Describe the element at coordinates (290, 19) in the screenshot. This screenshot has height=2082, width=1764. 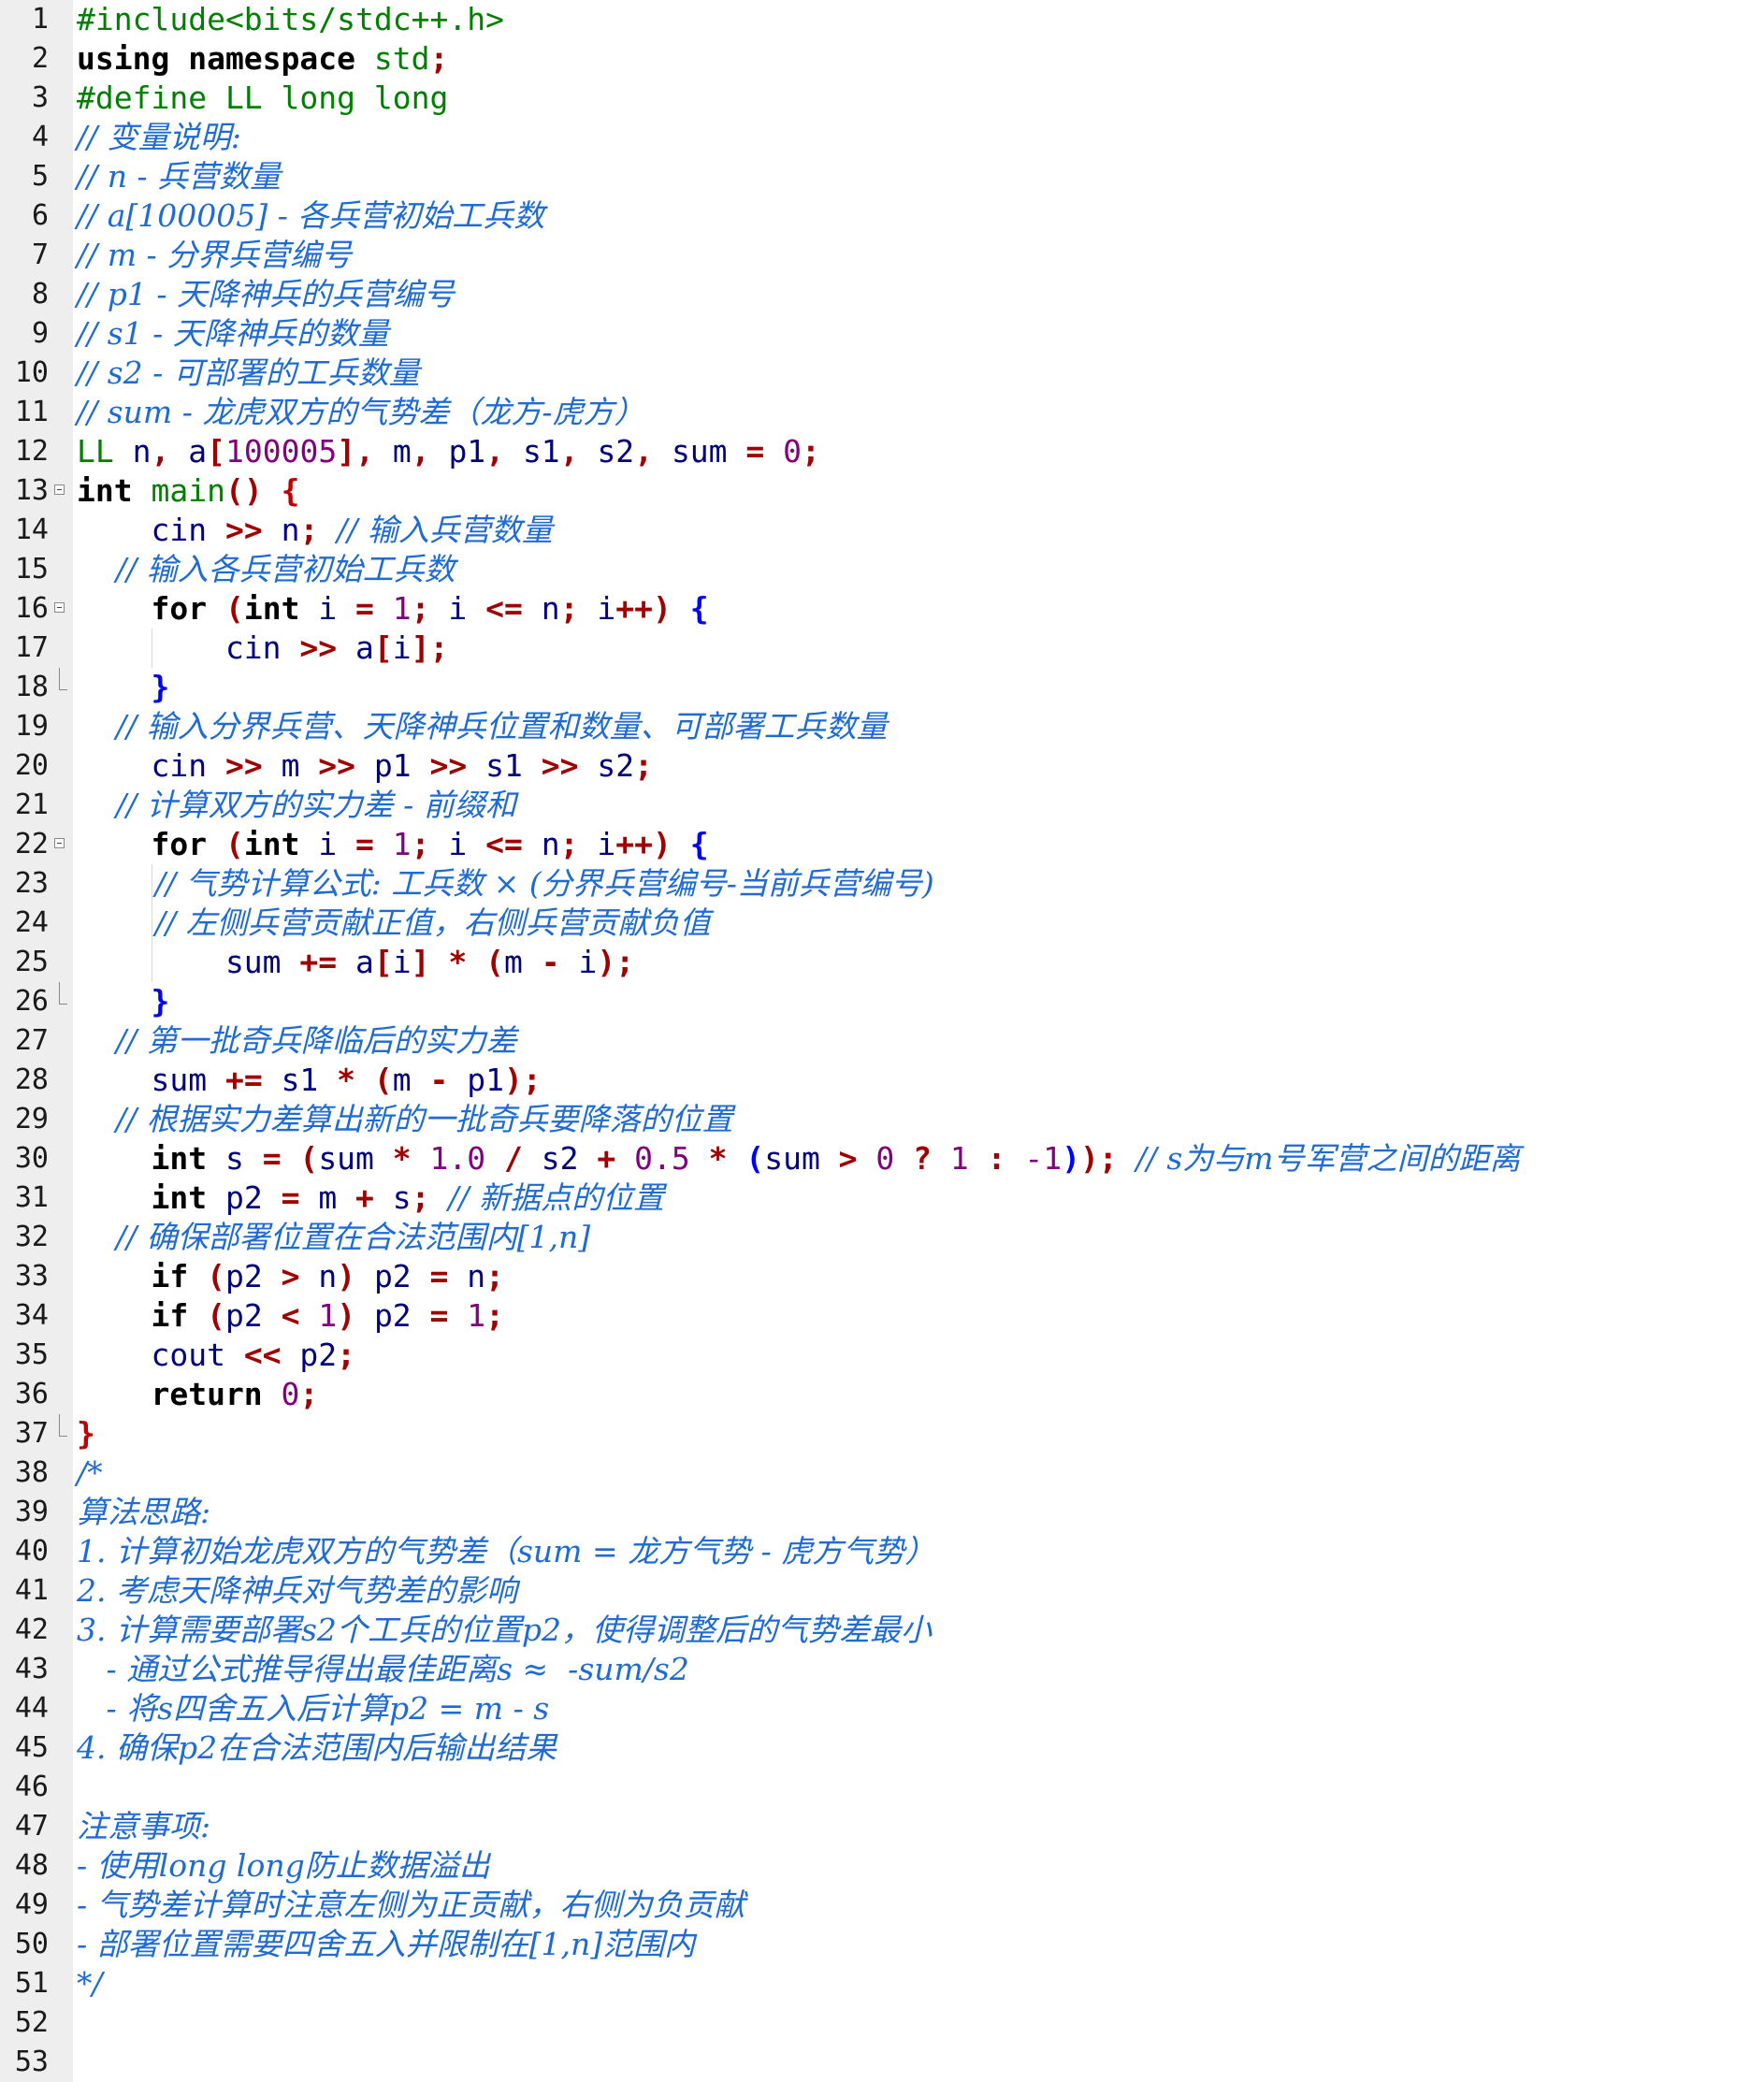
I see `code-token: #include<bits/stdc++.h>` at that location.